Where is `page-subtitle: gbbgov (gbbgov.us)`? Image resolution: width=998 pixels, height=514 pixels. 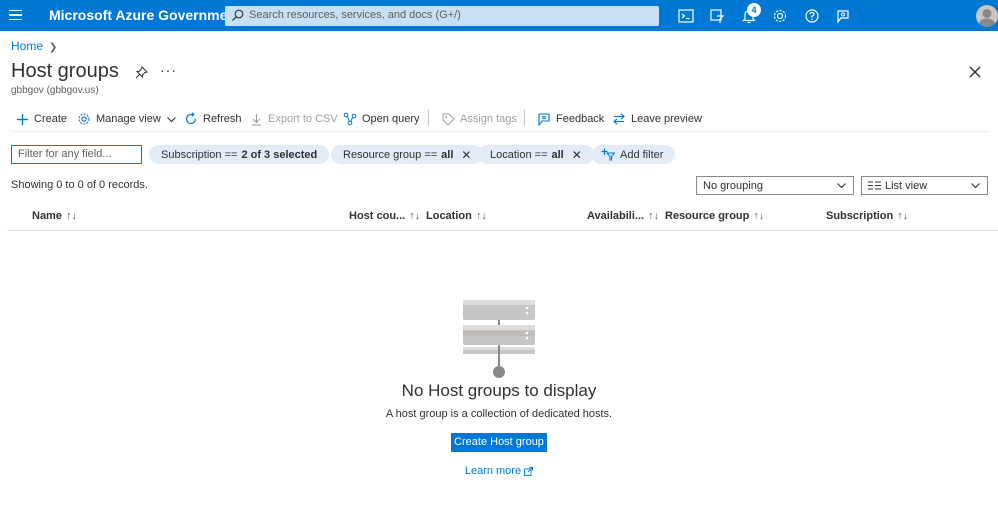
page-subtitle: gbbgov (gbbgov.us) is located at coordinates (55, 90).